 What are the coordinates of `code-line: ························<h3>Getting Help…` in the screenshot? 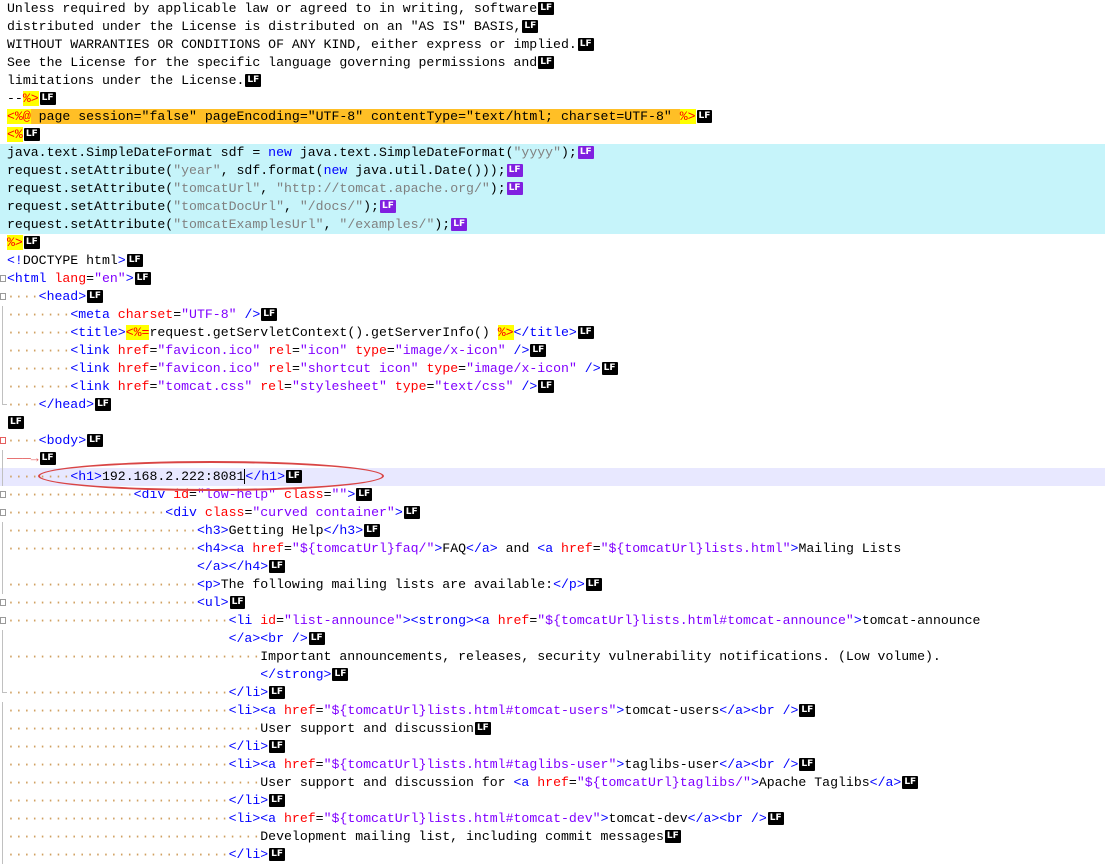 It's located at (552, 531).